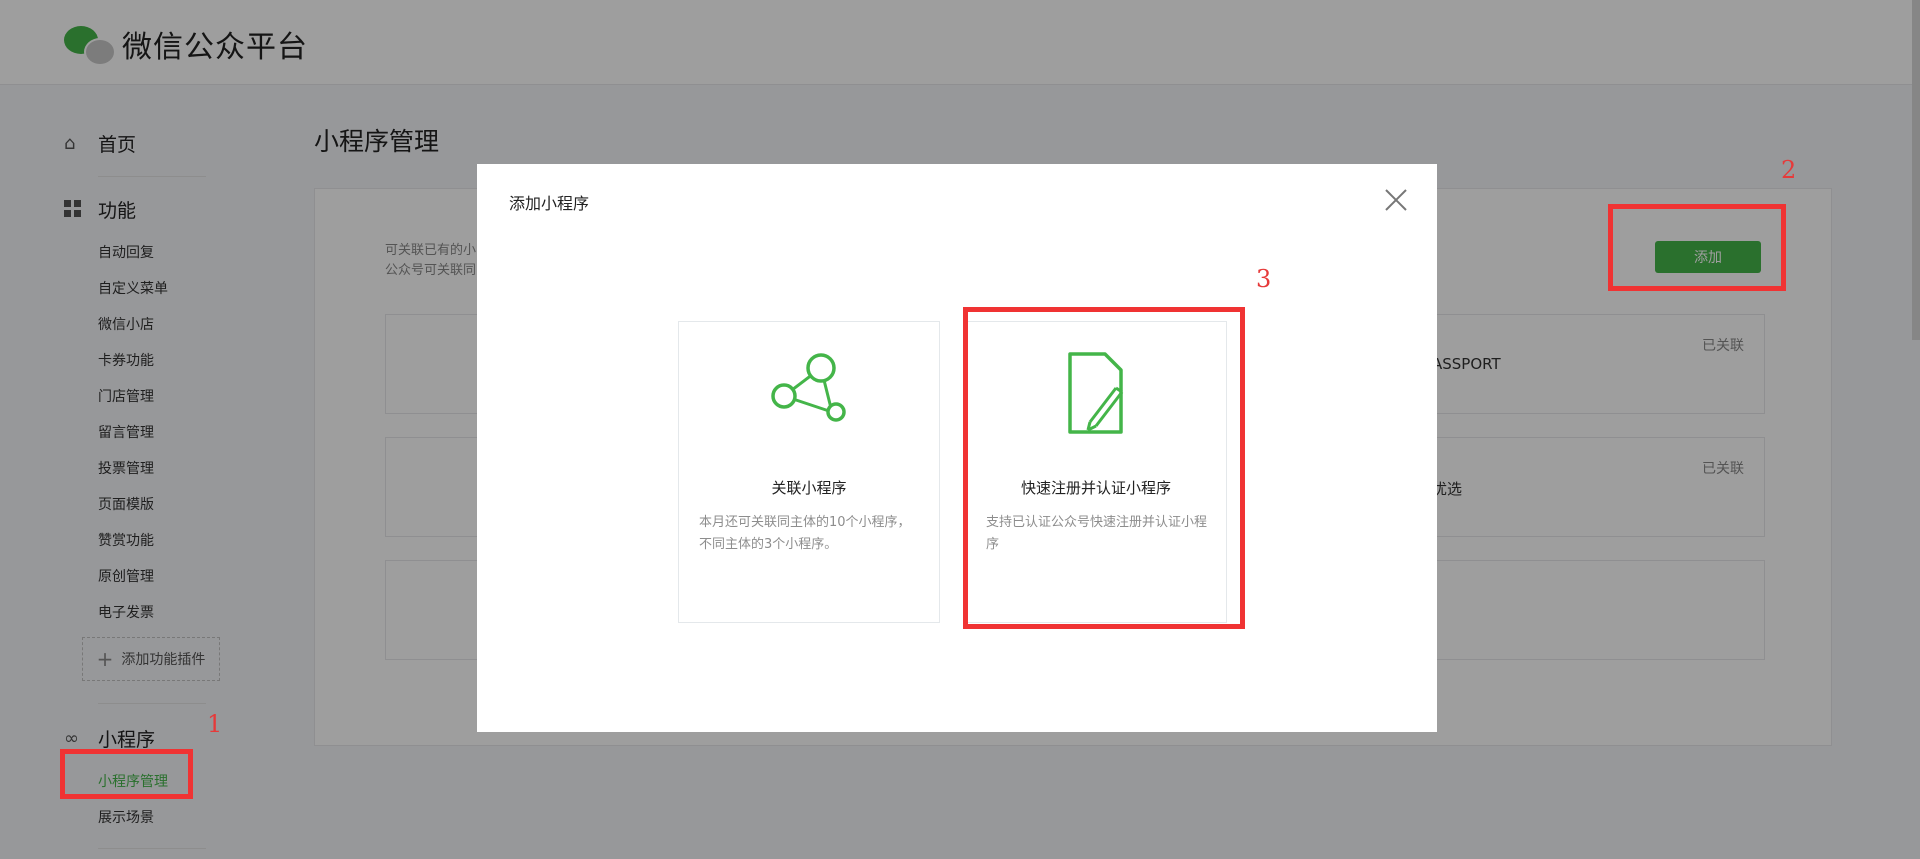  I want to click on network-link-icon, so click(809, 397).